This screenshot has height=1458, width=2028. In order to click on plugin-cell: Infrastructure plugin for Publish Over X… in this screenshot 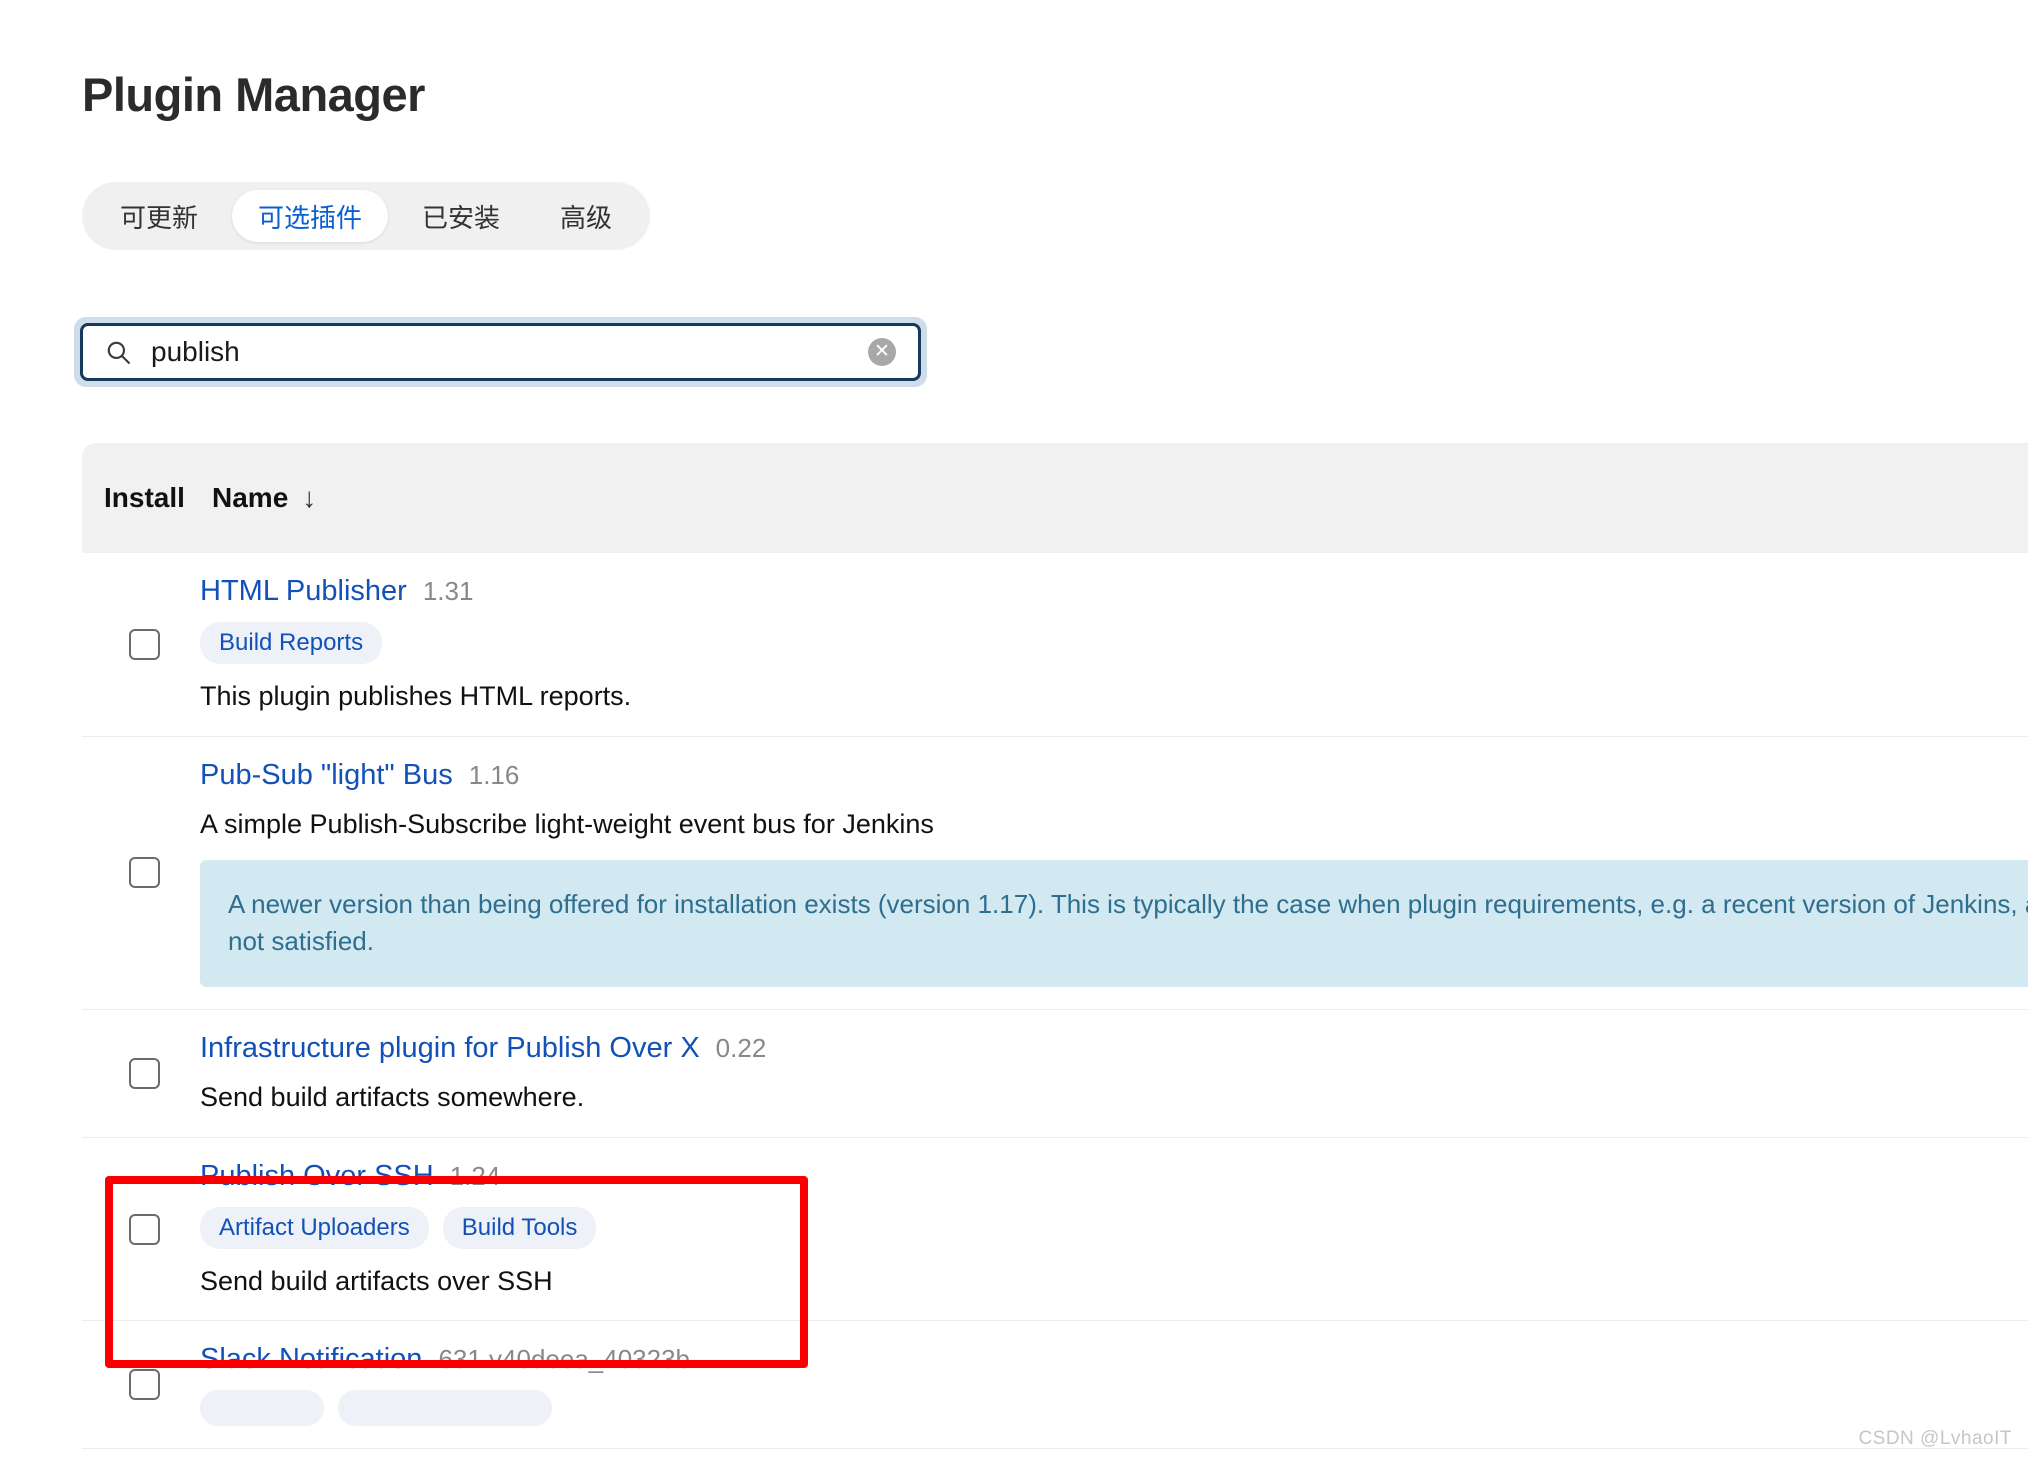, I will do `click(1114, 1073)`.